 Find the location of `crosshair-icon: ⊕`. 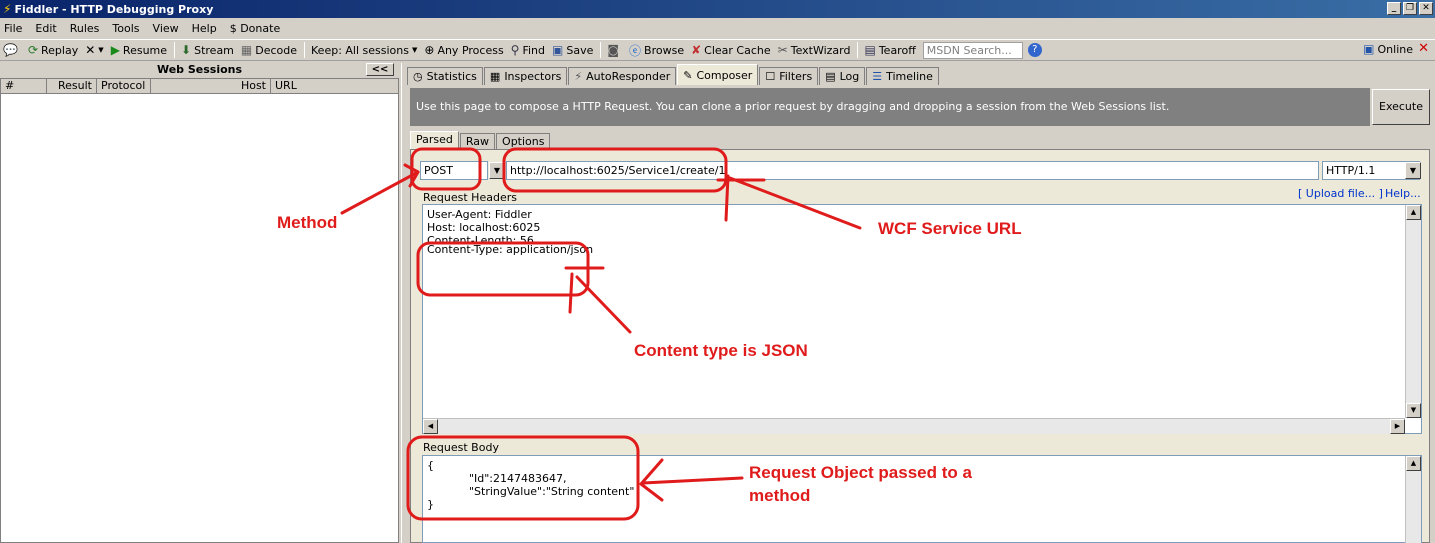

crosshair-icon: ⊕ is located at coordinates (429, 50).